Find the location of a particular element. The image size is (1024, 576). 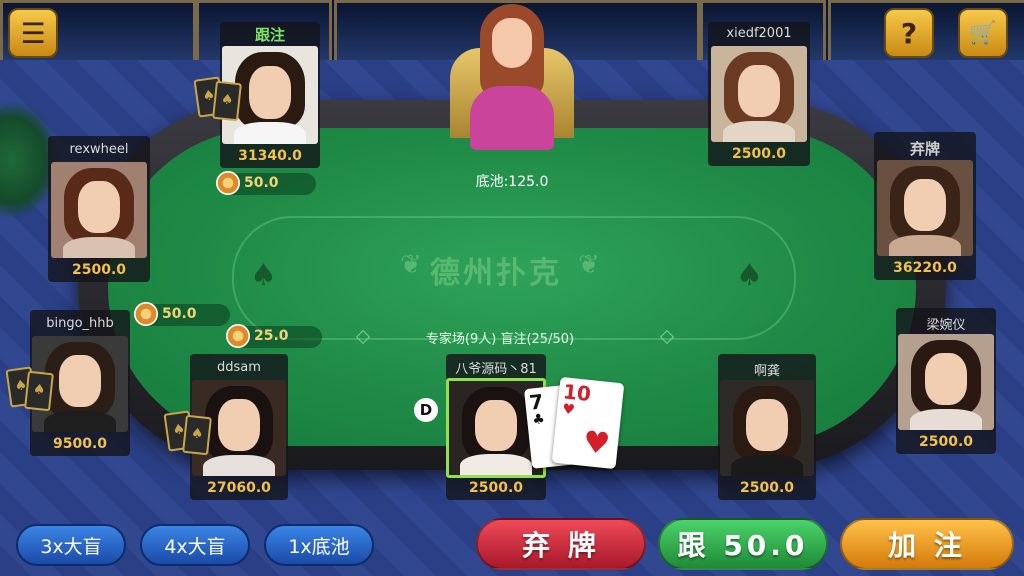

chip-stack: 36220.0 is located at coordinates (925, 268).